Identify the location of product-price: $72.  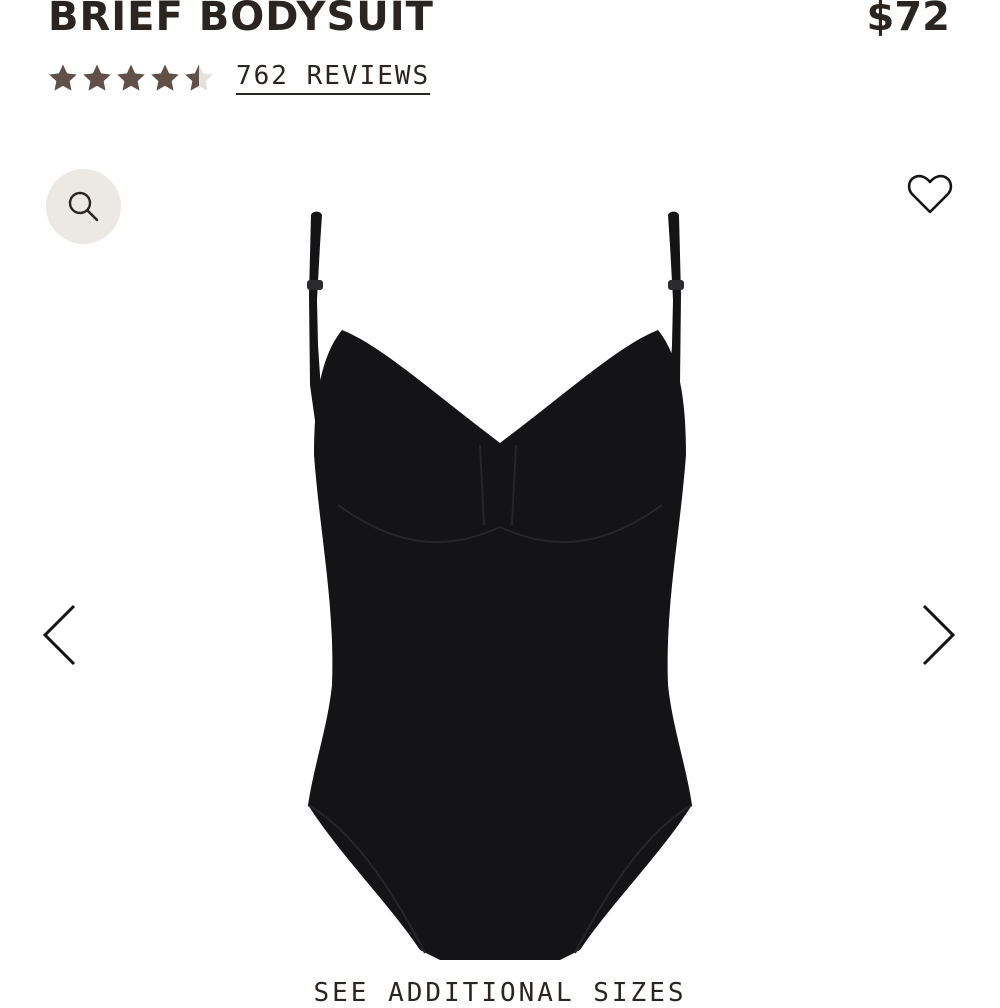
(908, 20).